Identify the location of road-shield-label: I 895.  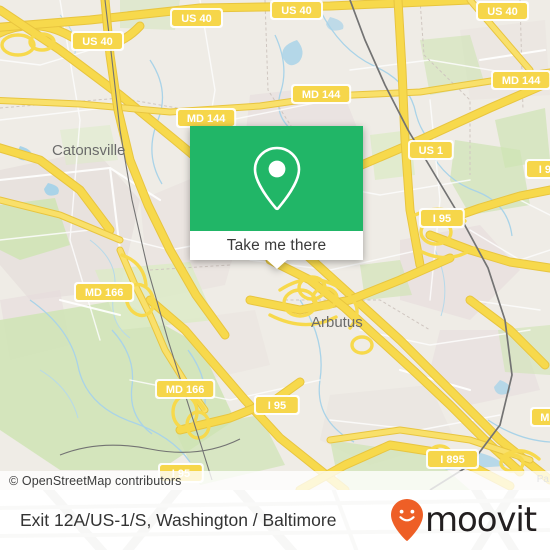
(452, 460).